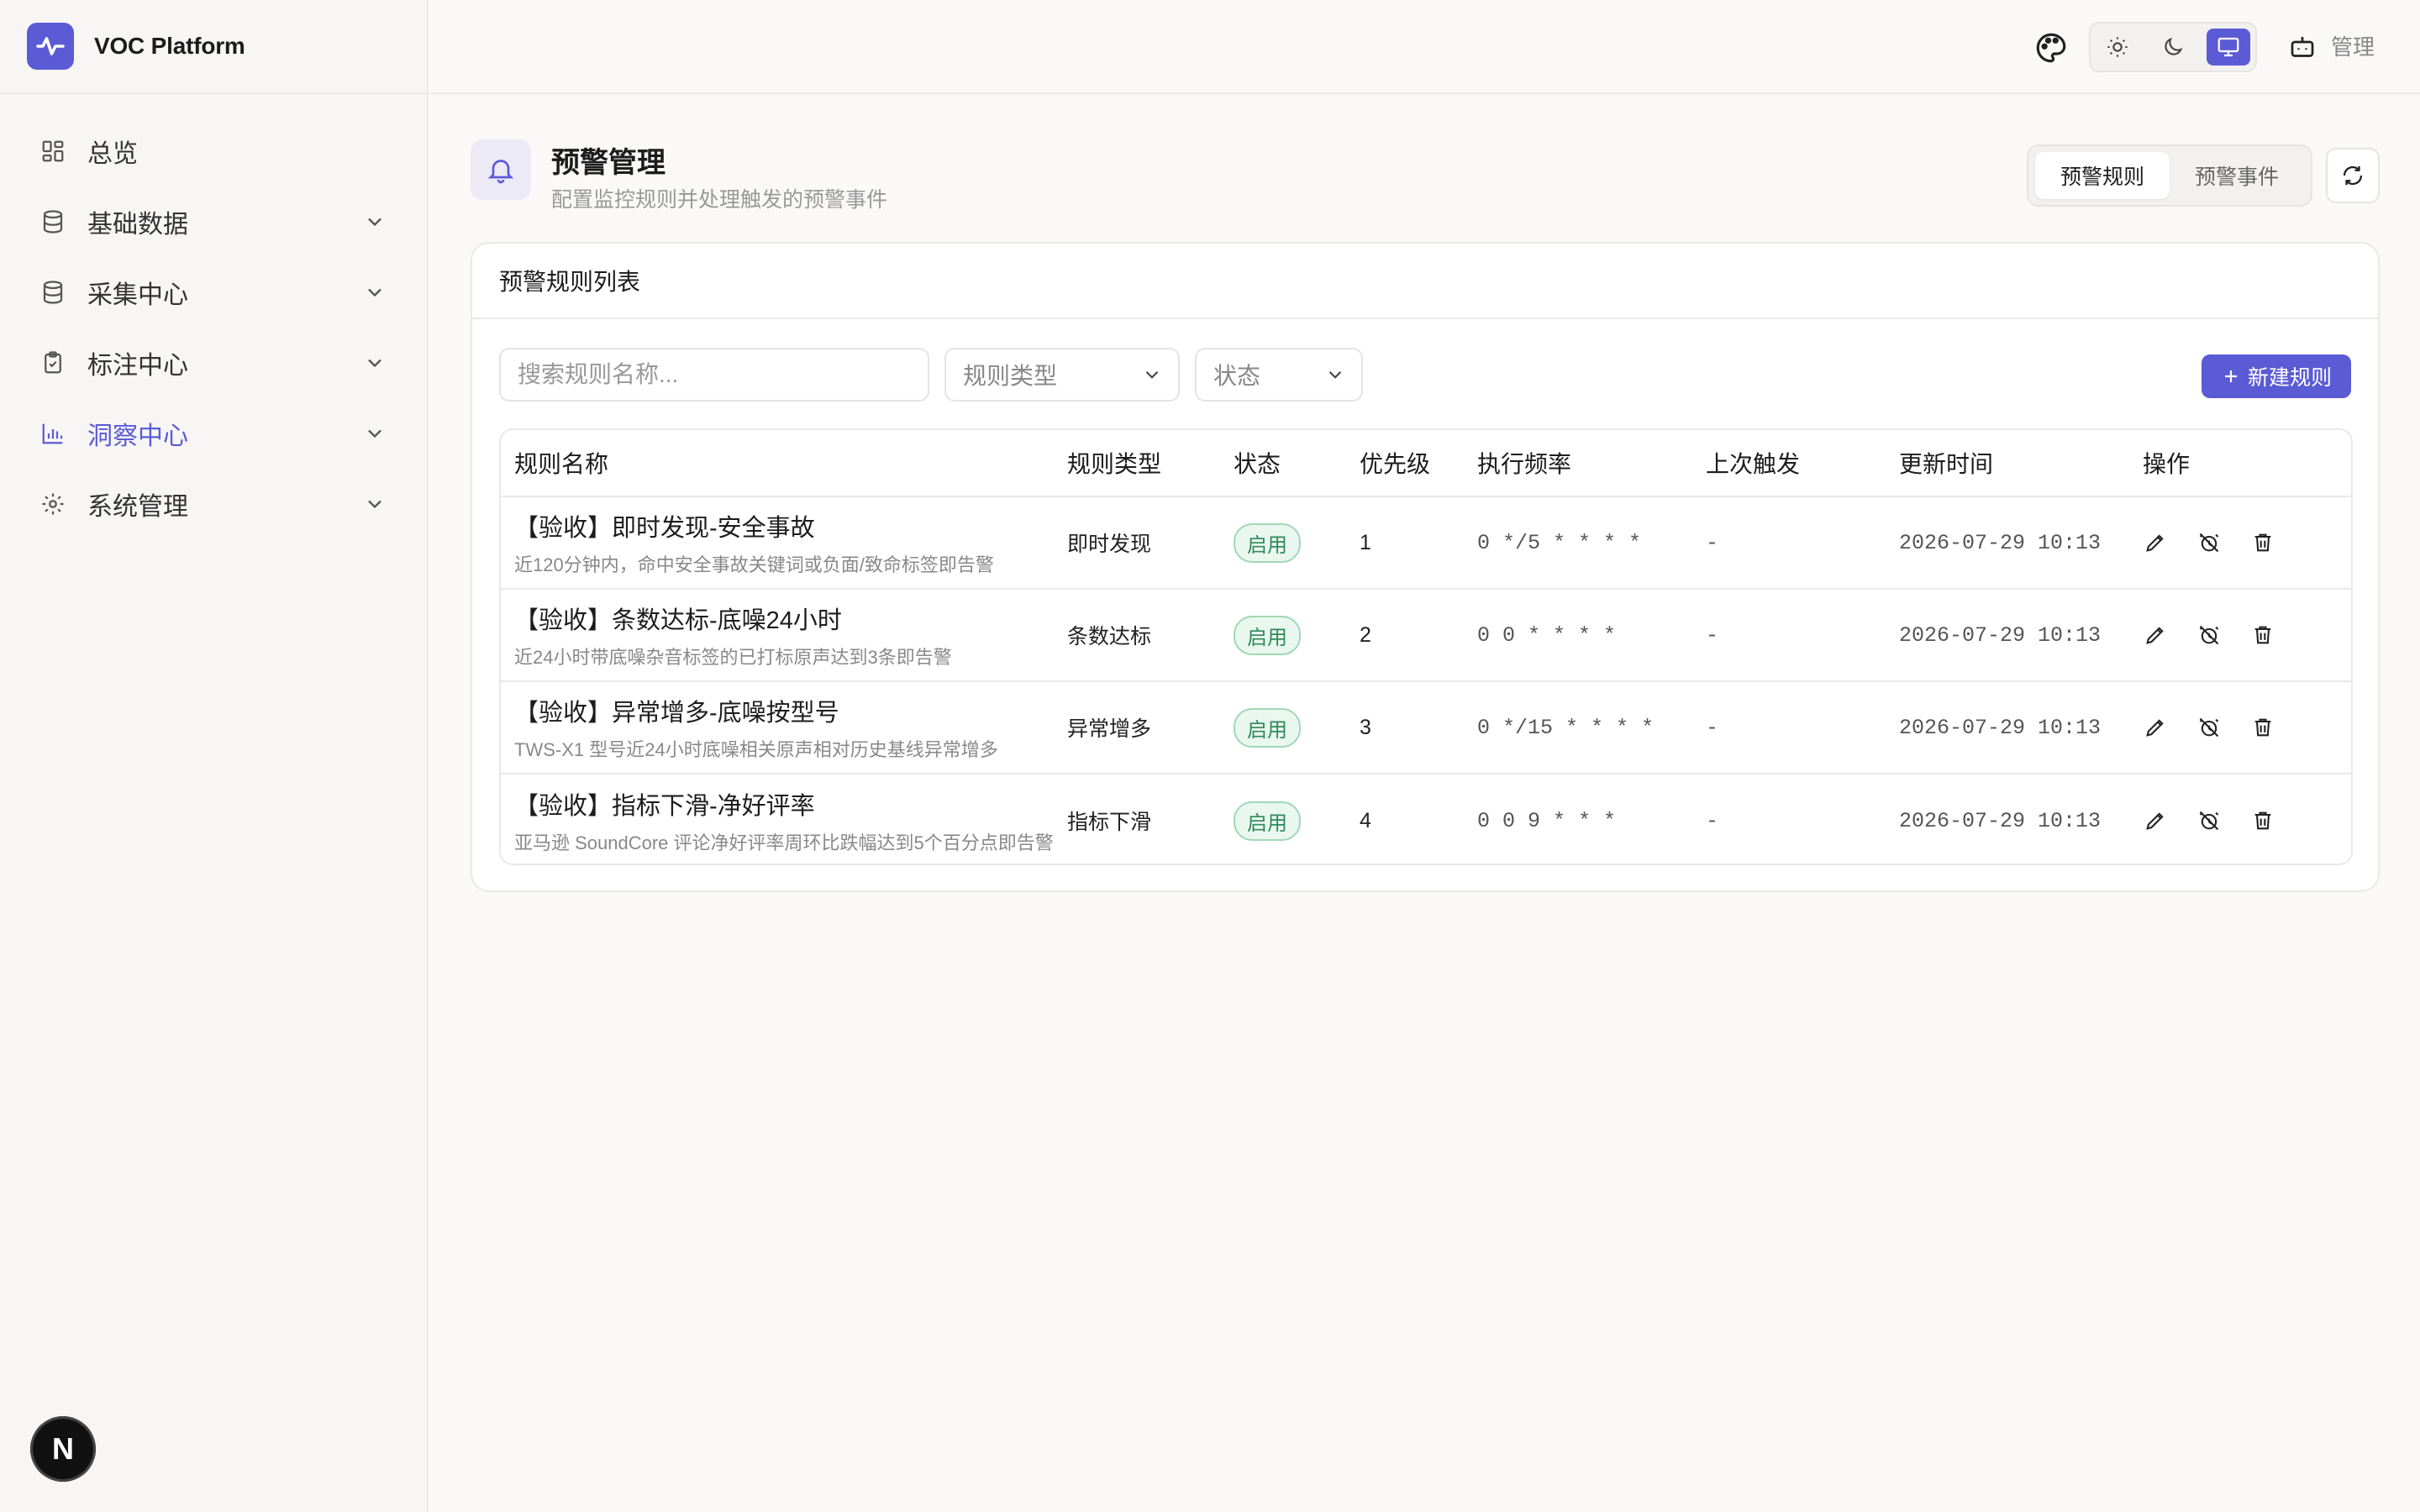 Image resolution: width=2420 pixels, height=1512 pixels. Describe the element at coordinates (784, 842) in the screenshot. I see `rule-description: 亚马逊 SoundCore 评论净好评率周环比跌幅达到5个百分点即告警` at that location.